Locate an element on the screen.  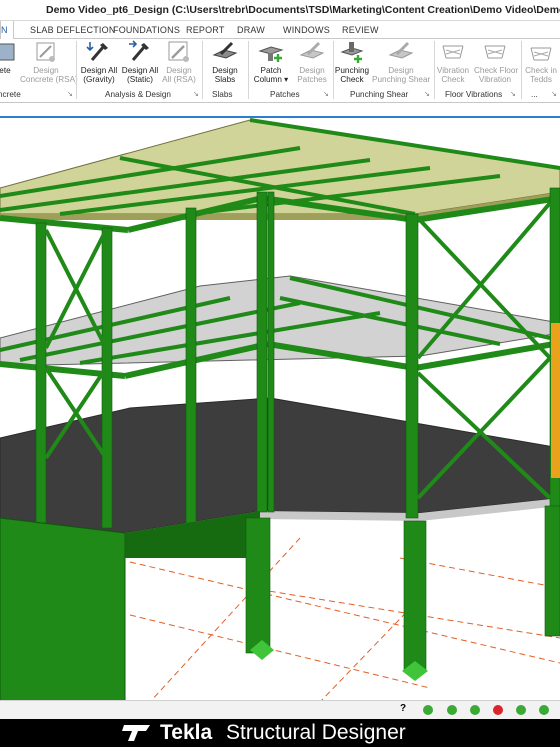
design-concrete-rsa-icon is located at coordinates (45, 52).